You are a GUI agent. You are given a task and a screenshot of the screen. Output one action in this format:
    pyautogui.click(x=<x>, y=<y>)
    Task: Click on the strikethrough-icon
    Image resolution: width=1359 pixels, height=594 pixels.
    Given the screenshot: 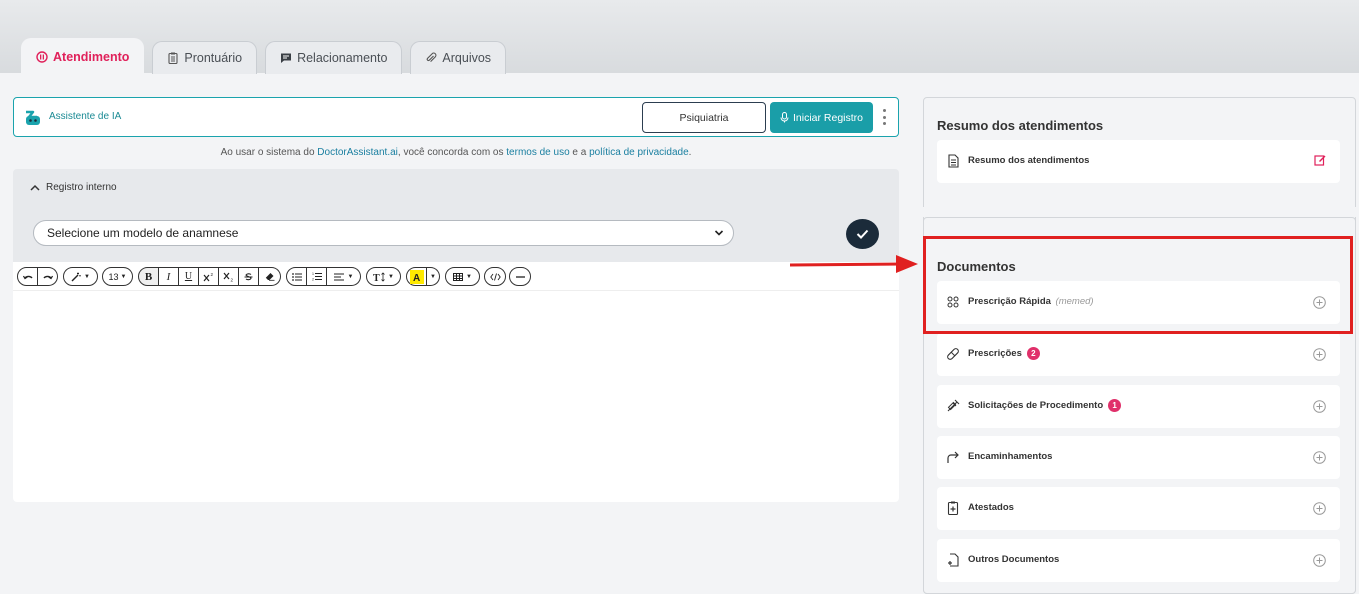 What is the action you would take?
    pyautogui.click(x=248, y=276)
    